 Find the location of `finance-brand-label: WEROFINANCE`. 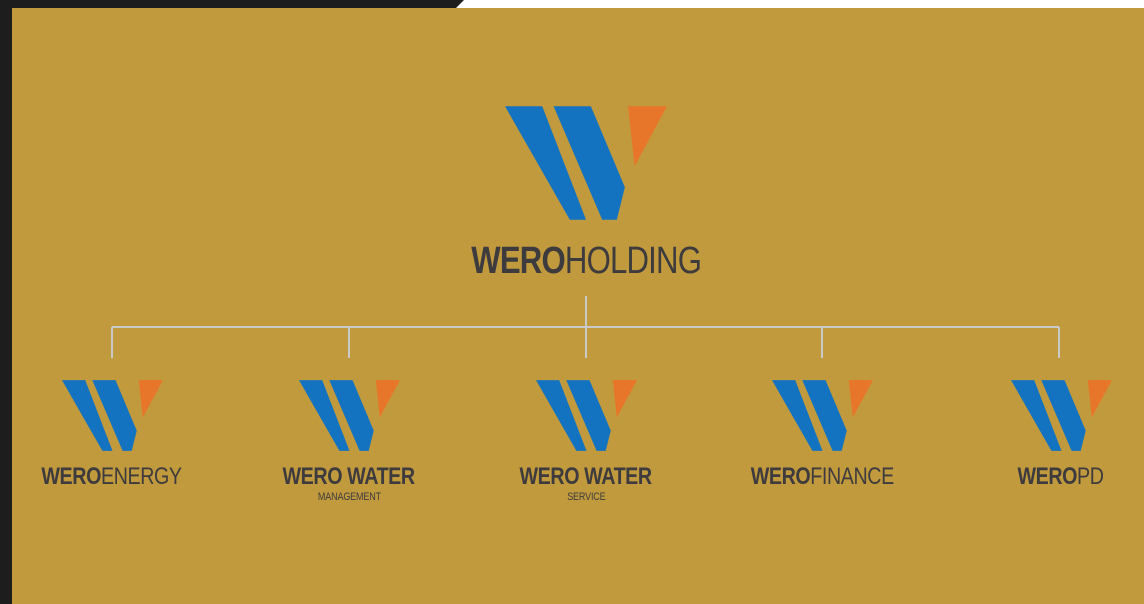

finance-brand-label: WEROFINANCE is located at coordinates (822, 476).